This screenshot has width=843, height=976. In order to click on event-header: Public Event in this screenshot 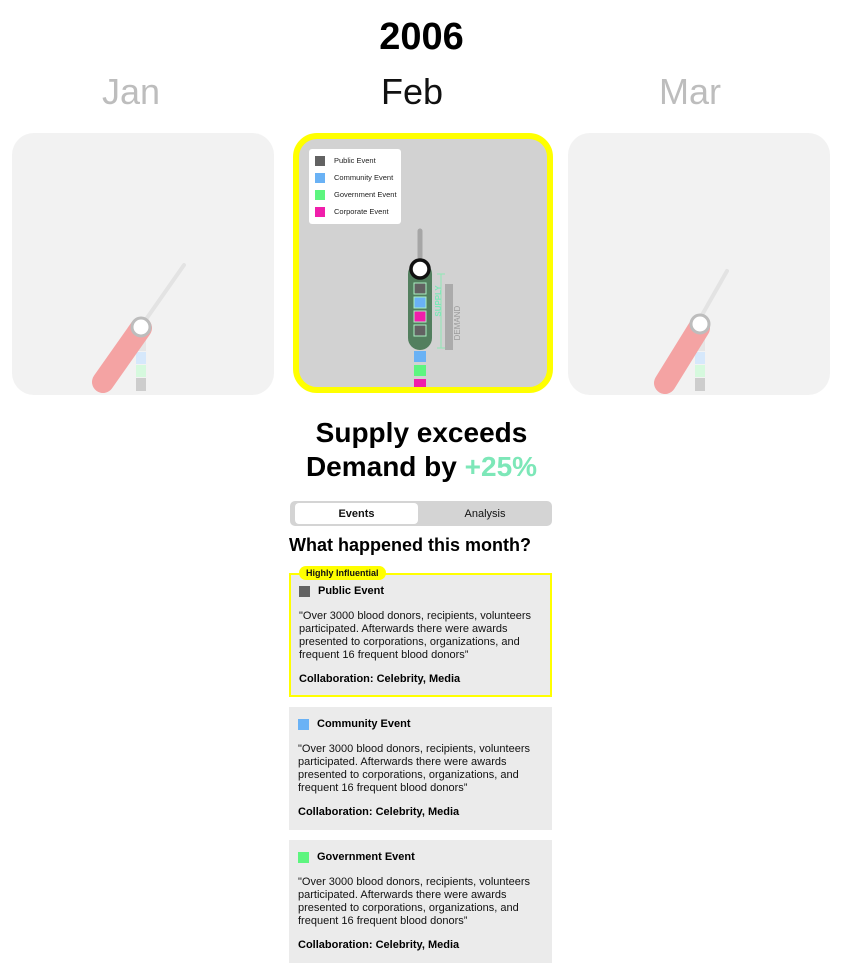, I will do `click(420, 591)`.